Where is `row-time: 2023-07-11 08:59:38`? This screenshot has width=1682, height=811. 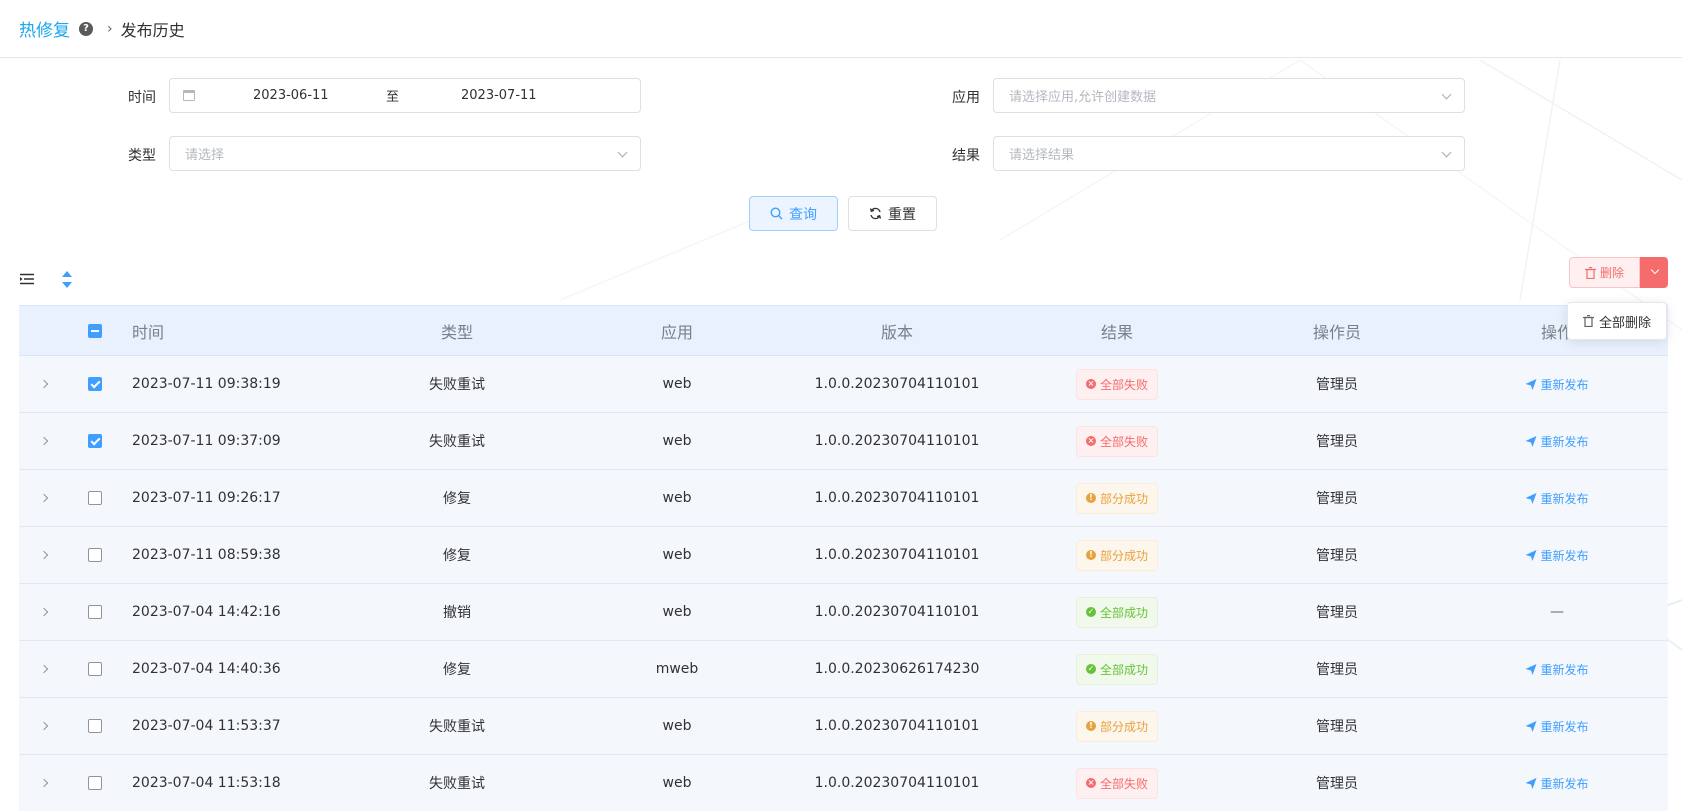
row-time: 2023-07-11 08:59:38 is located at coordinates (206, 555).